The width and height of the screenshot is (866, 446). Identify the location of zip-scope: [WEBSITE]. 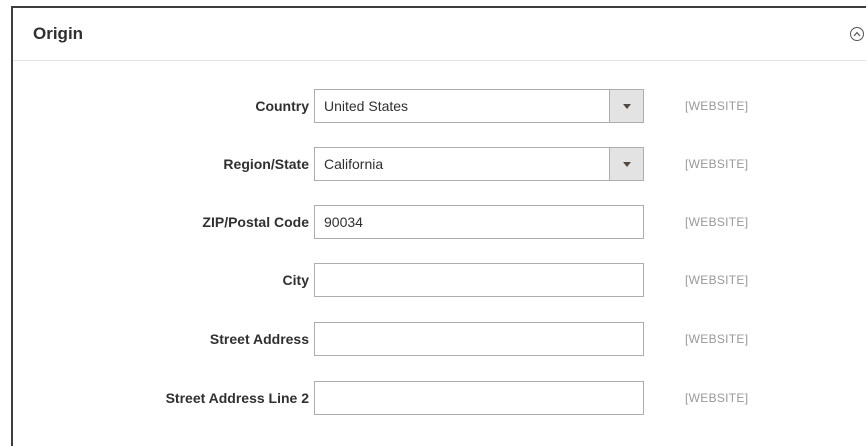
(717, 222).